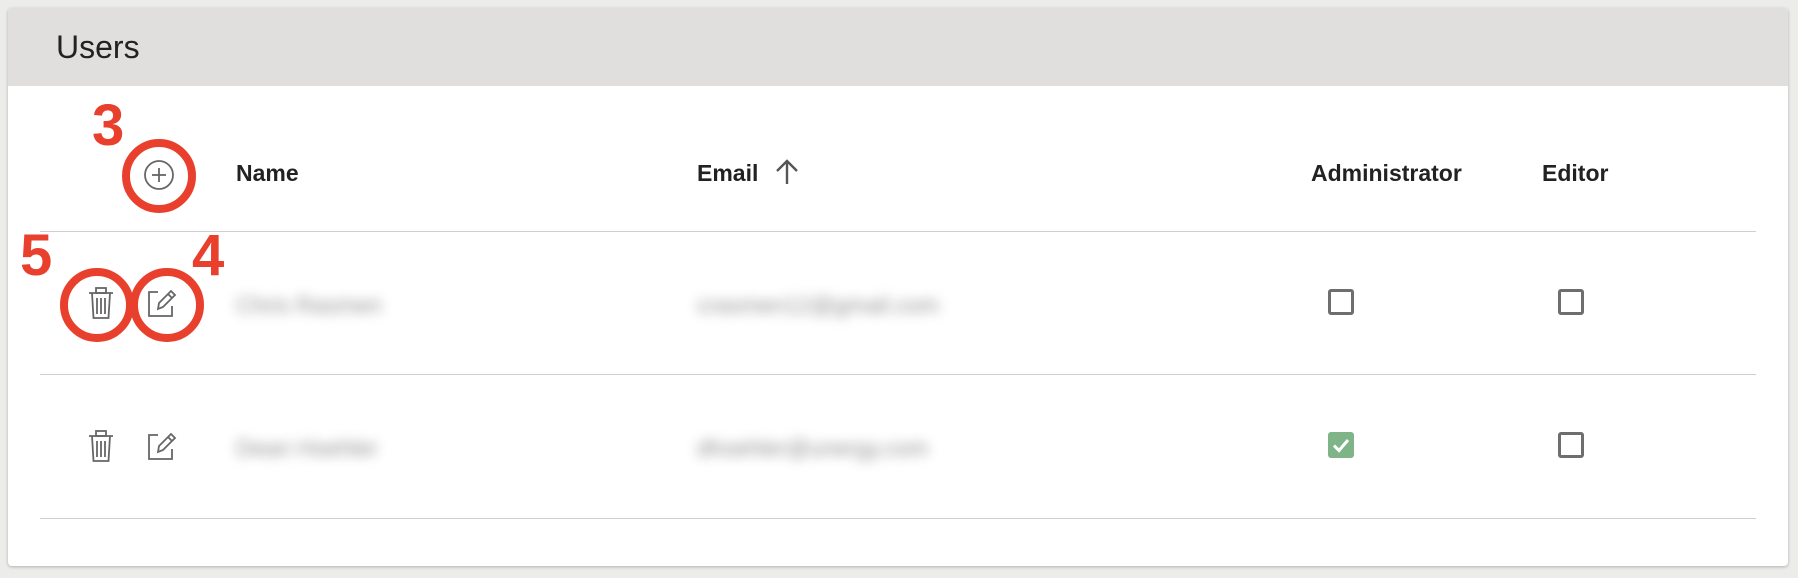 This screenshot has height=578, width=1798. I want to click on panel-title: Users, so click(98, 47).